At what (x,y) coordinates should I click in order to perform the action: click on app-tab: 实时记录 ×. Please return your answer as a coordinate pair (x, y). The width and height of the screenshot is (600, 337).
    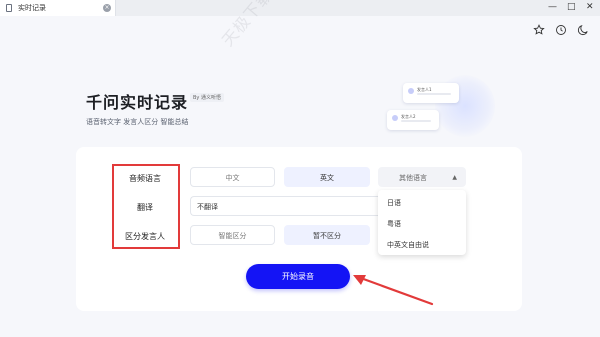
    Looking at the image, I should click on (58, 8).